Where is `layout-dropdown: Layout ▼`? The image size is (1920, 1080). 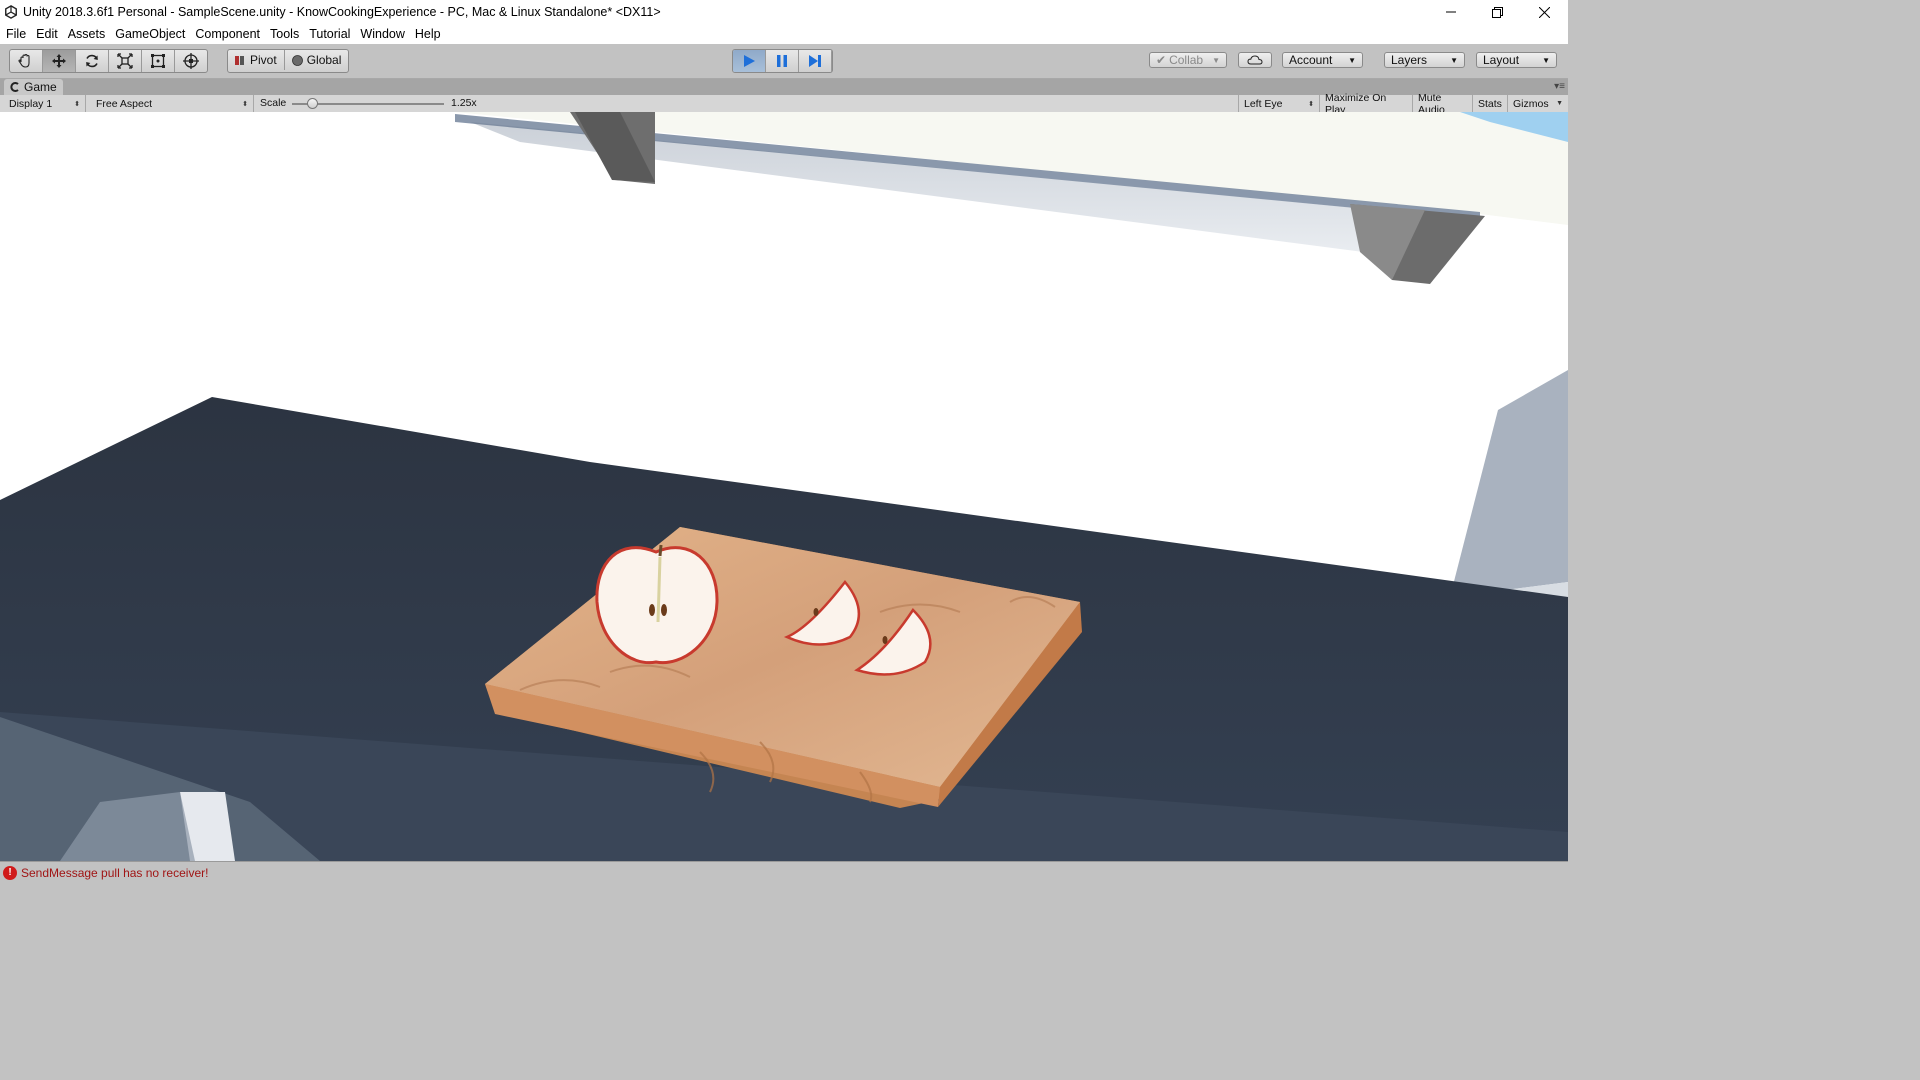 layout-dropdown: Layout ▼ is located at coordinates (1516, 60).